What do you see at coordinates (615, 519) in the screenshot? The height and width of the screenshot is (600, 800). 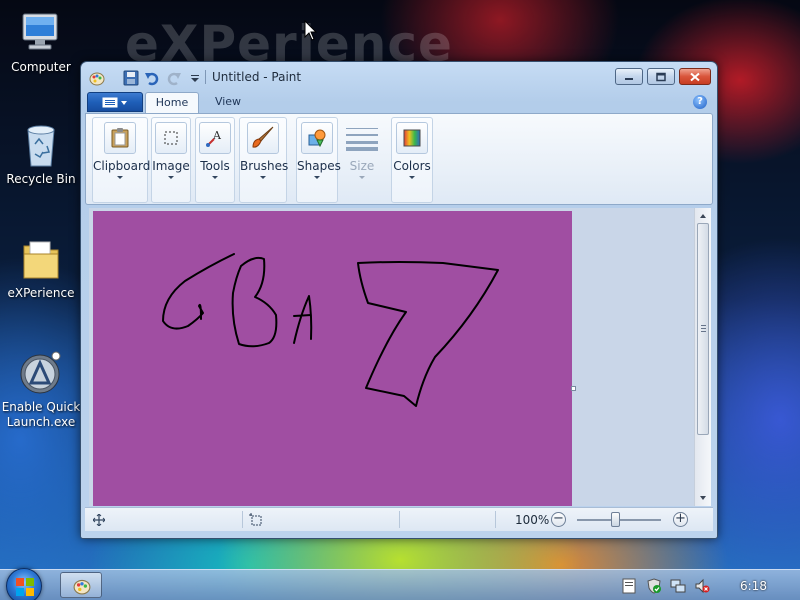 I see `zoom-slider-thumb` at bounding box center [615, 519].